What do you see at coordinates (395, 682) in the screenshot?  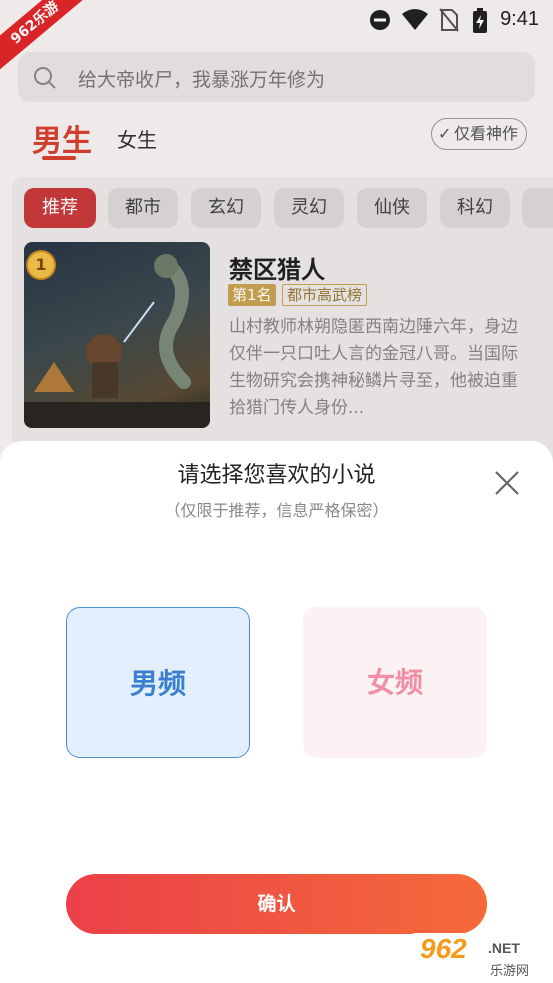 I see `female-novel-option: 女频` at bounding box center [395, 682].